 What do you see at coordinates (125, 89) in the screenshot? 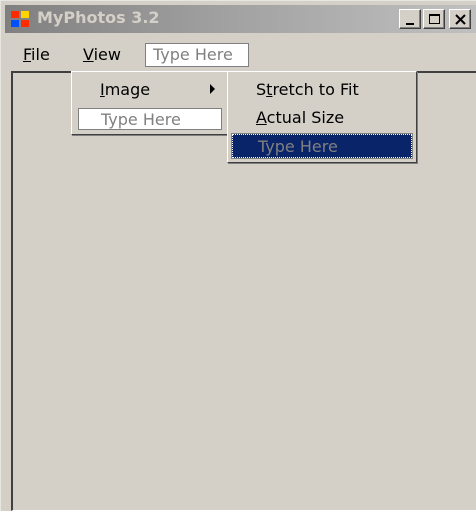
I see `menu-item-image: Image` at bounding box center [125, 89].